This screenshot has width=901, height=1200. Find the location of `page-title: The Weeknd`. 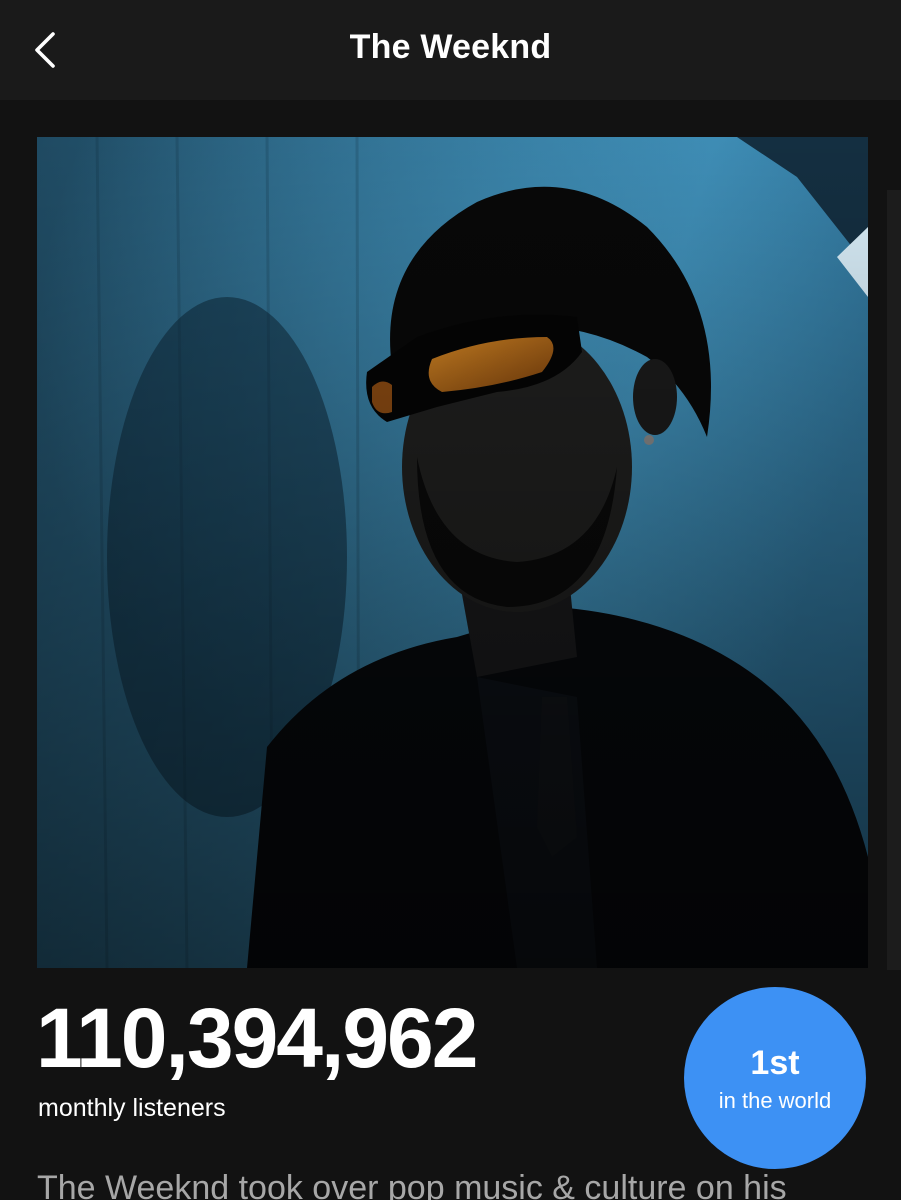

page-title: The Weeknd is located at coordinates (450, 47).